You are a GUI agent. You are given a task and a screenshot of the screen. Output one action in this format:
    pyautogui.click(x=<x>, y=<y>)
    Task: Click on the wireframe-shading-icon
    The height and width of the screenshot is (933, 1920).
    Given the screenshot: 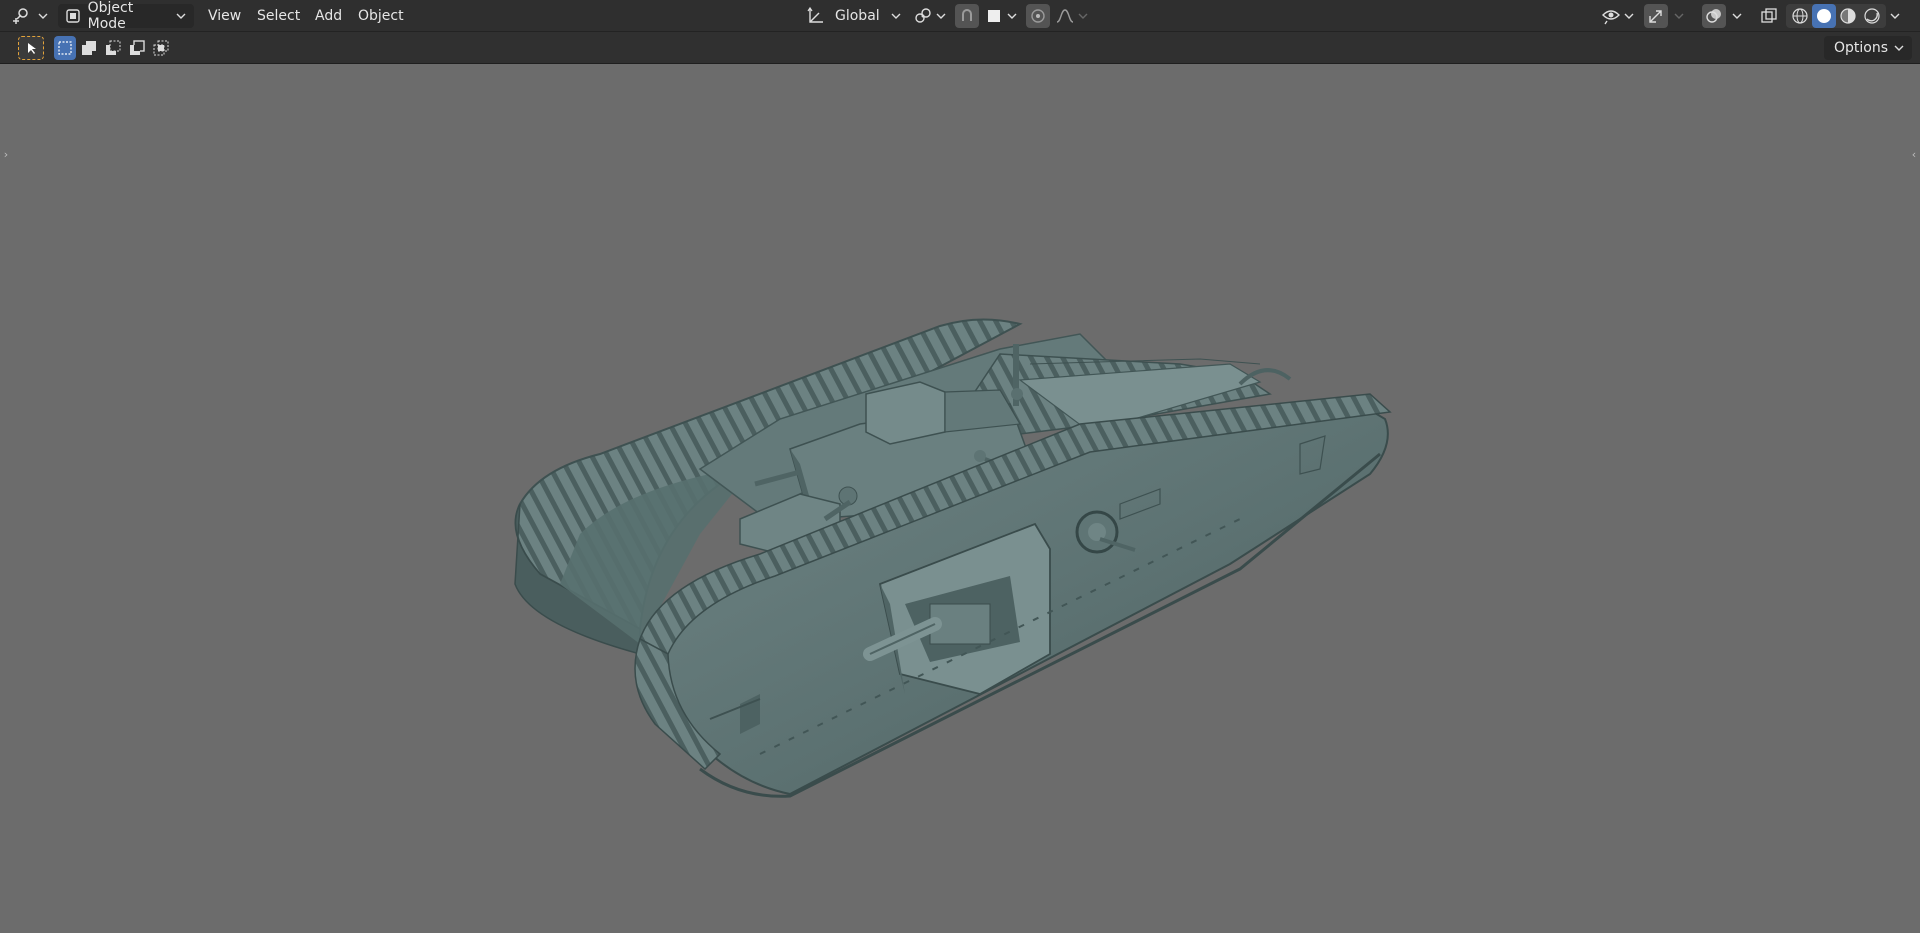 What is the action you would take?
    pyautogui.click(x=1800, y=16)
    